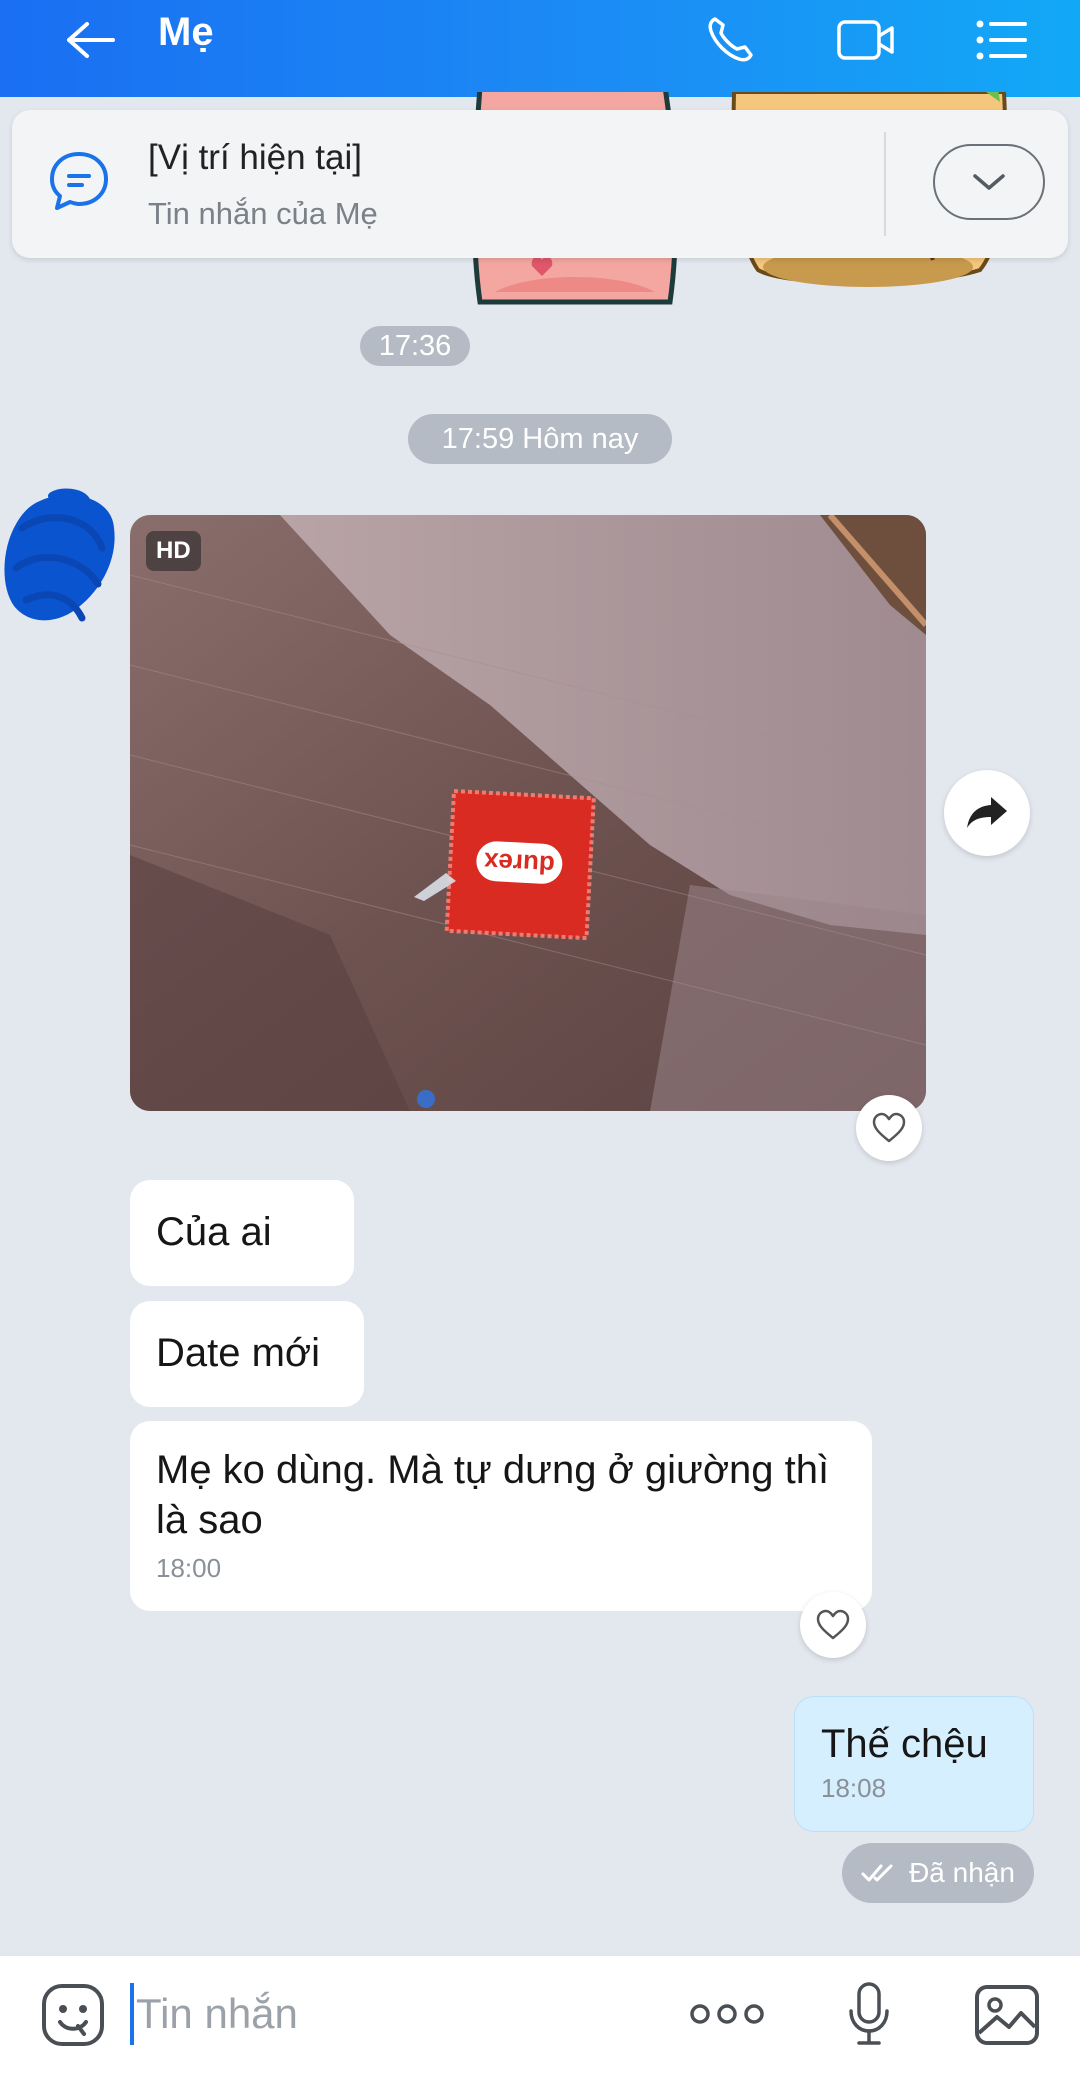 The height and width of the screenshot is (2075, 1080). I want to click on message-text: Date mới, so click(238, 1353).